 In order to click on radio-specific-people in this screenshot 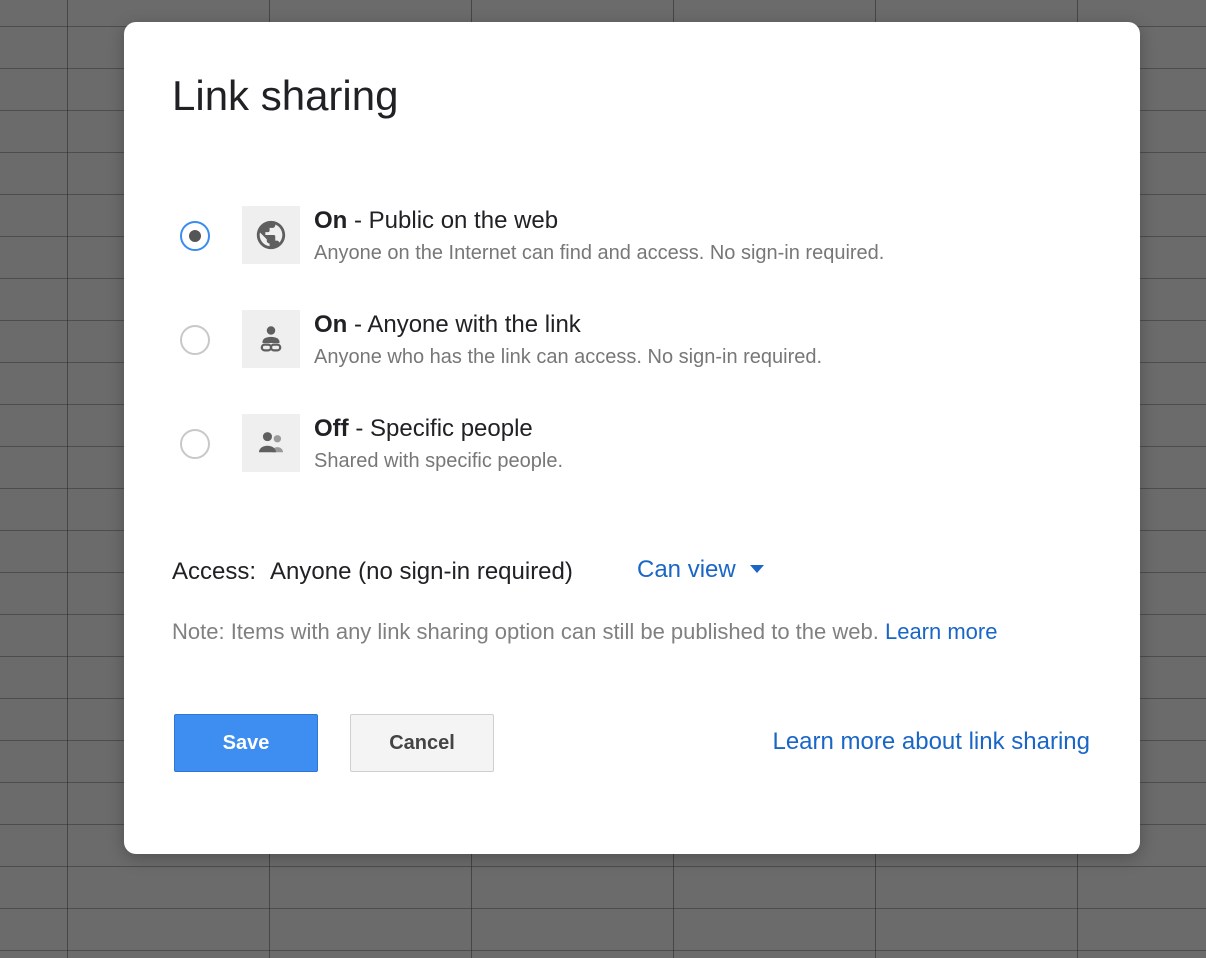, I will do `click(195, 444)`.